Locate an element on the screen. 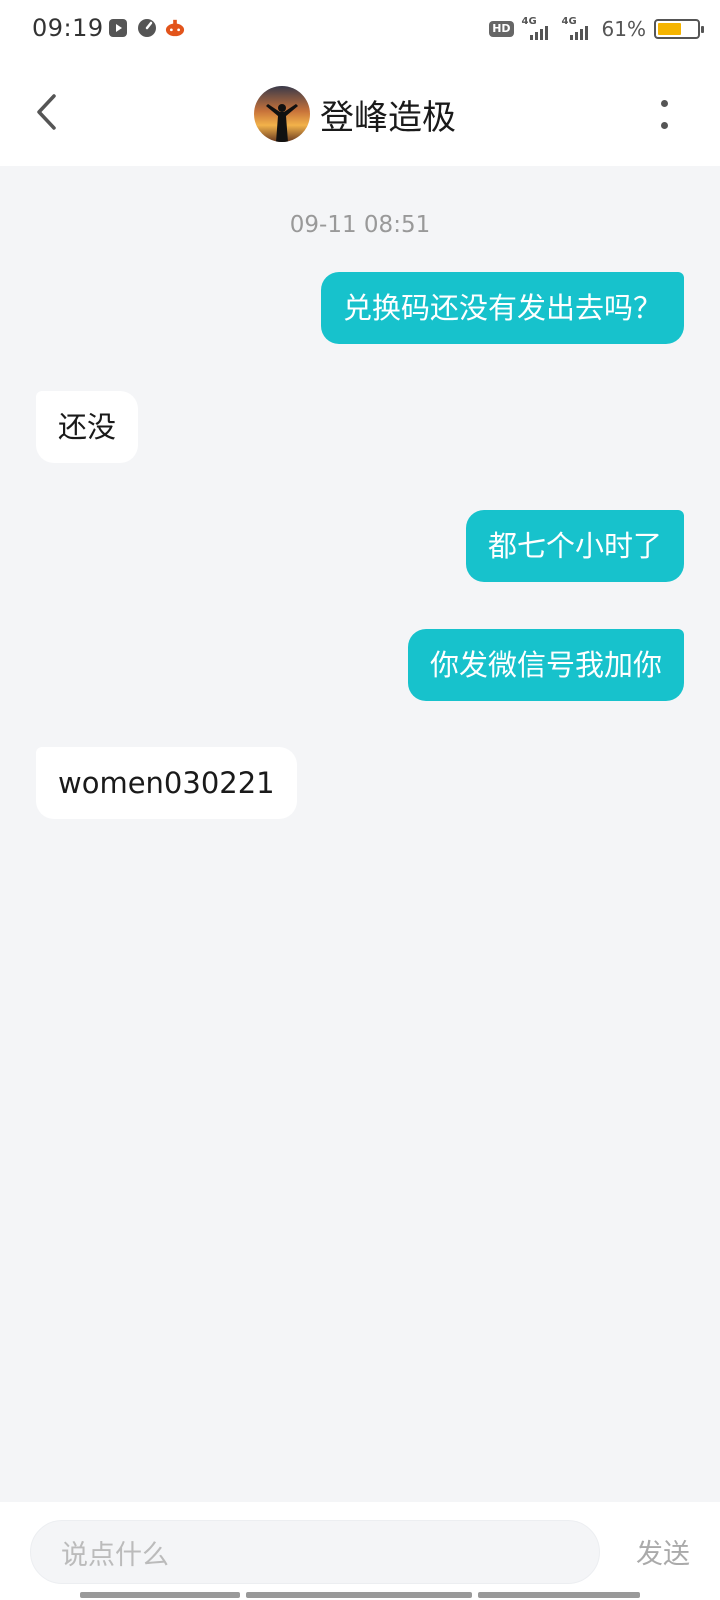  message-input-bar: 说点什么 发送 is located at coordinates (360, 1551).